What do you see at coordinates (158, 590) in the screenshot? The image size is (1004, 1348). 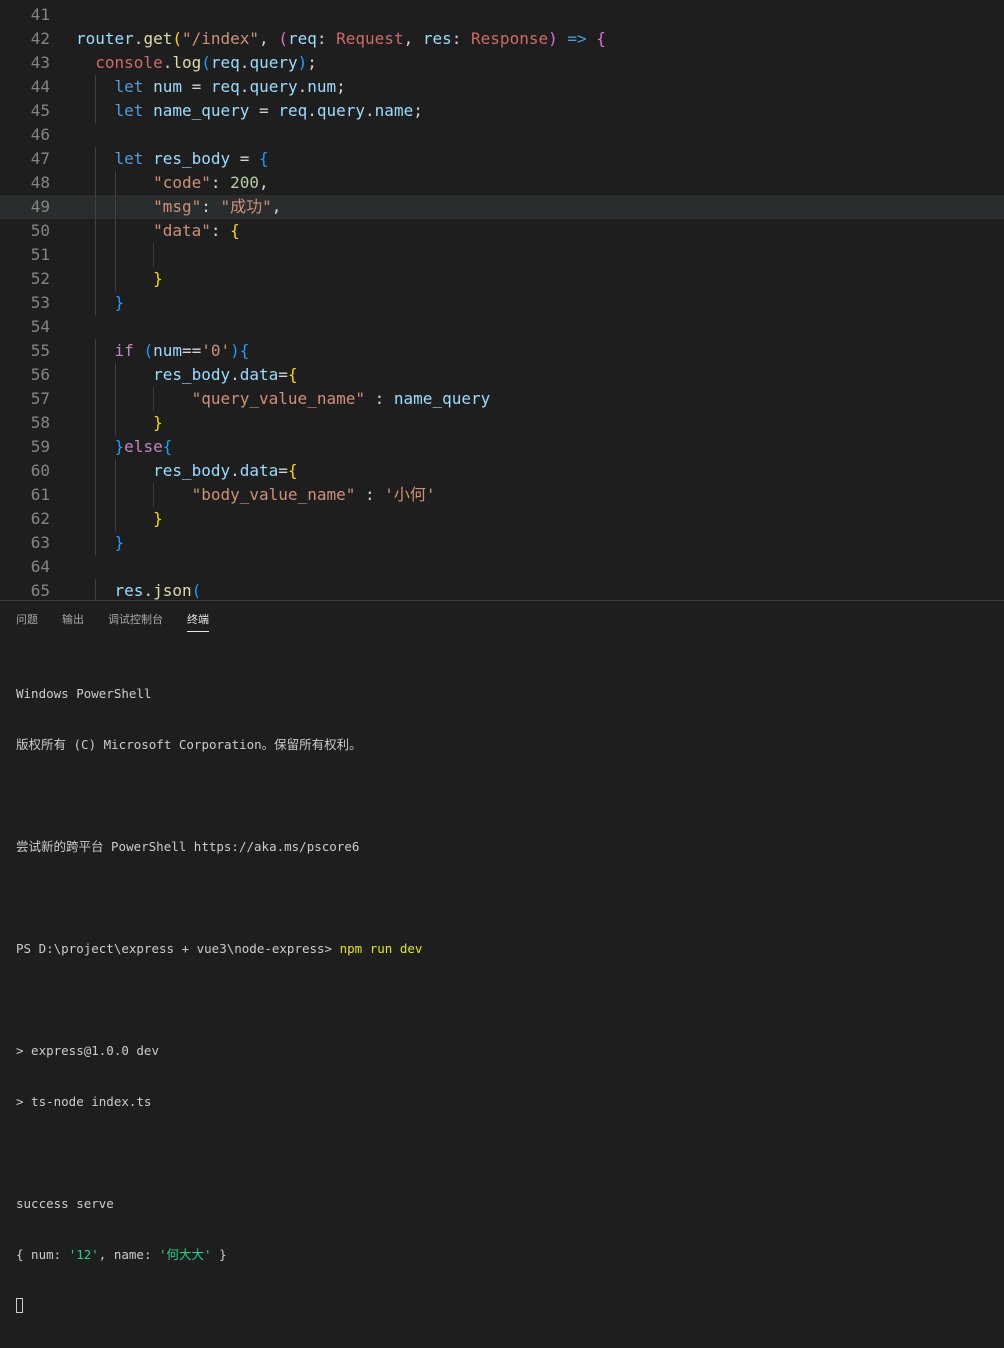 I see `code-text: res.json(` at bounding box center [158, 590].